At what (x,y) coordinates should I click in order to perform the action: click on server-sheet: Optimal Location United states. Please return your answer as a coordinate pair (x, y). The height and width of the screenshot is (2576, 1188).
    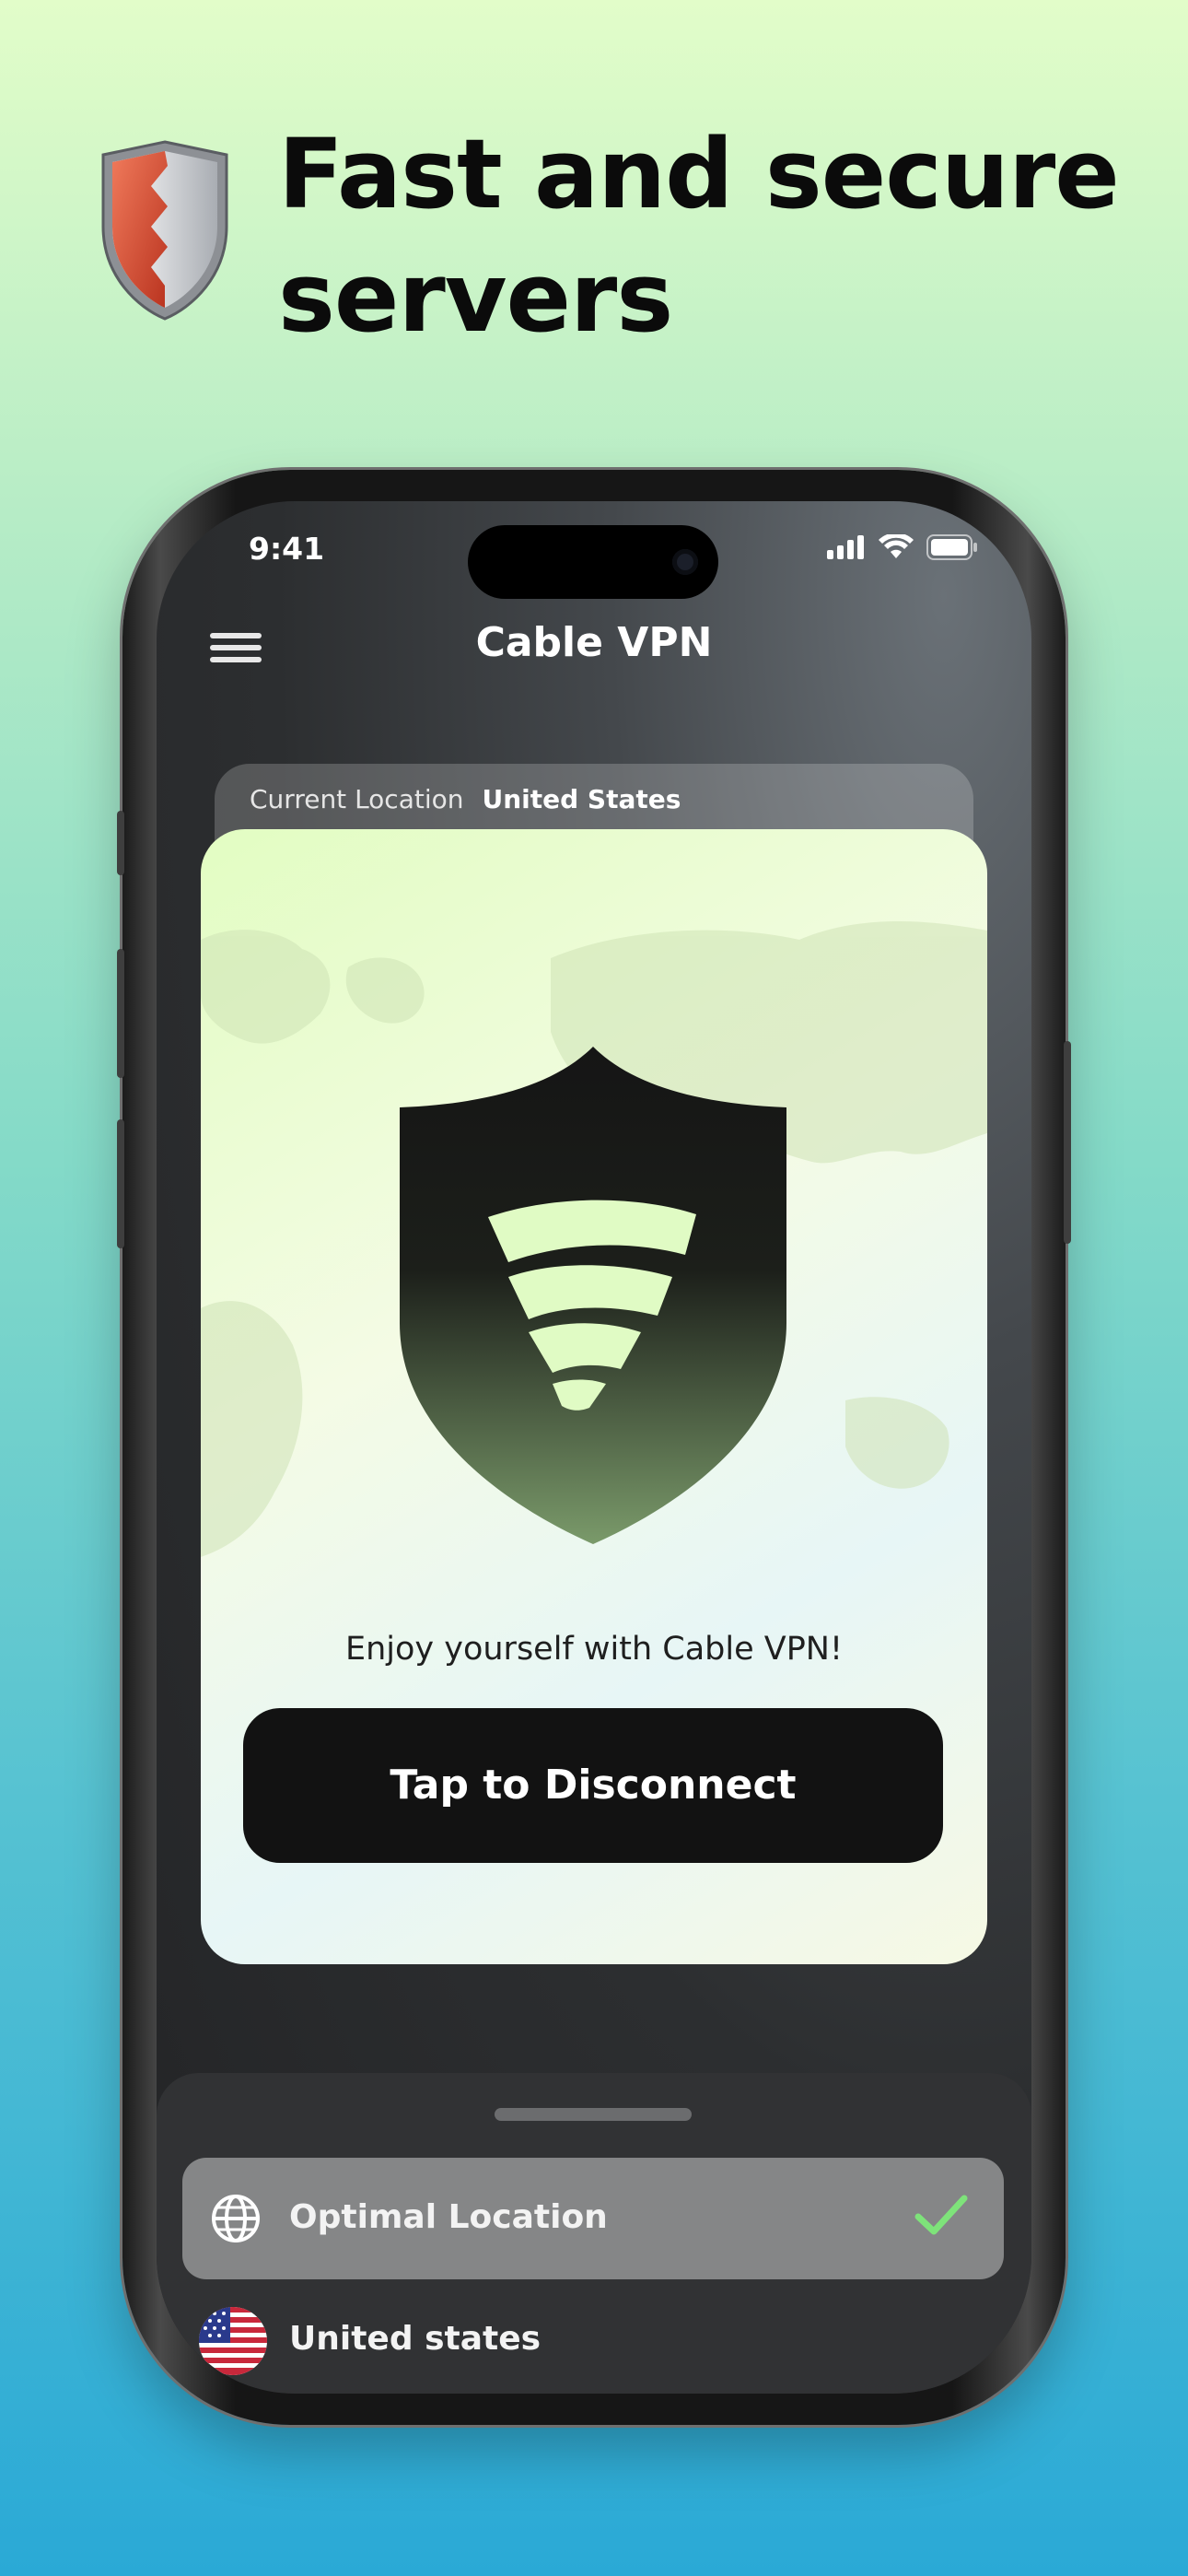
    Looking at the image, I should click on (594, 2233).